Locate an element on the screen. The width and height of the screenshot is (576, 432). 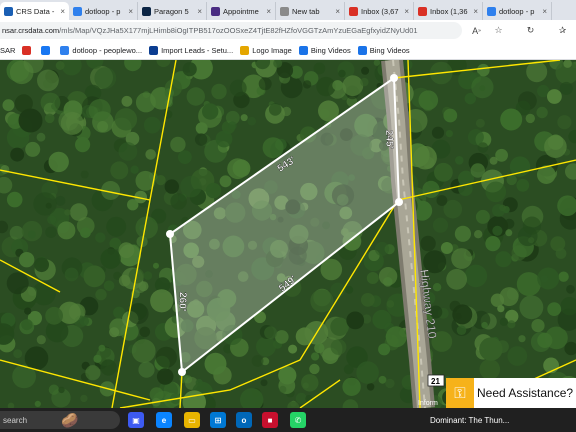
app-icon: ■ is located at coordinates (270, 420).